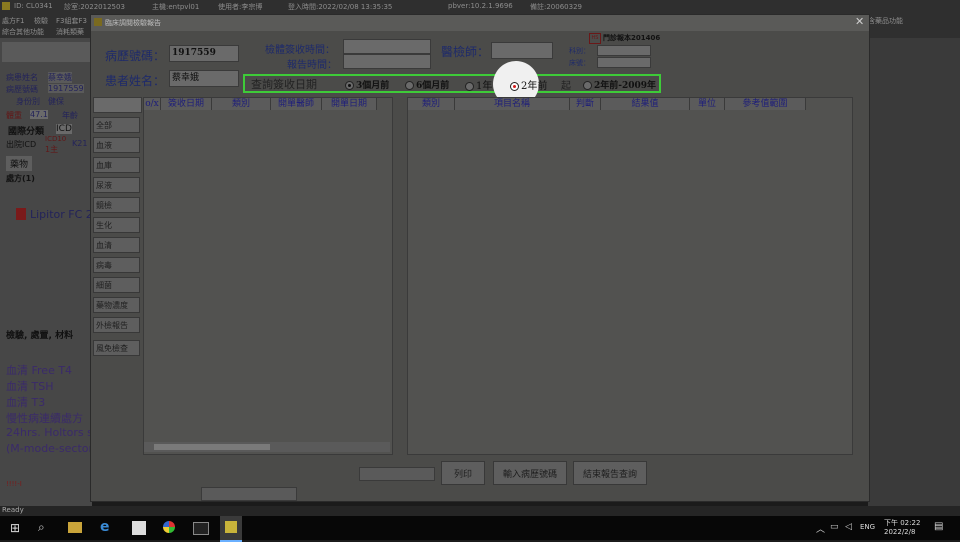  I want to click on network-icon: ▭, so click(834, 527).